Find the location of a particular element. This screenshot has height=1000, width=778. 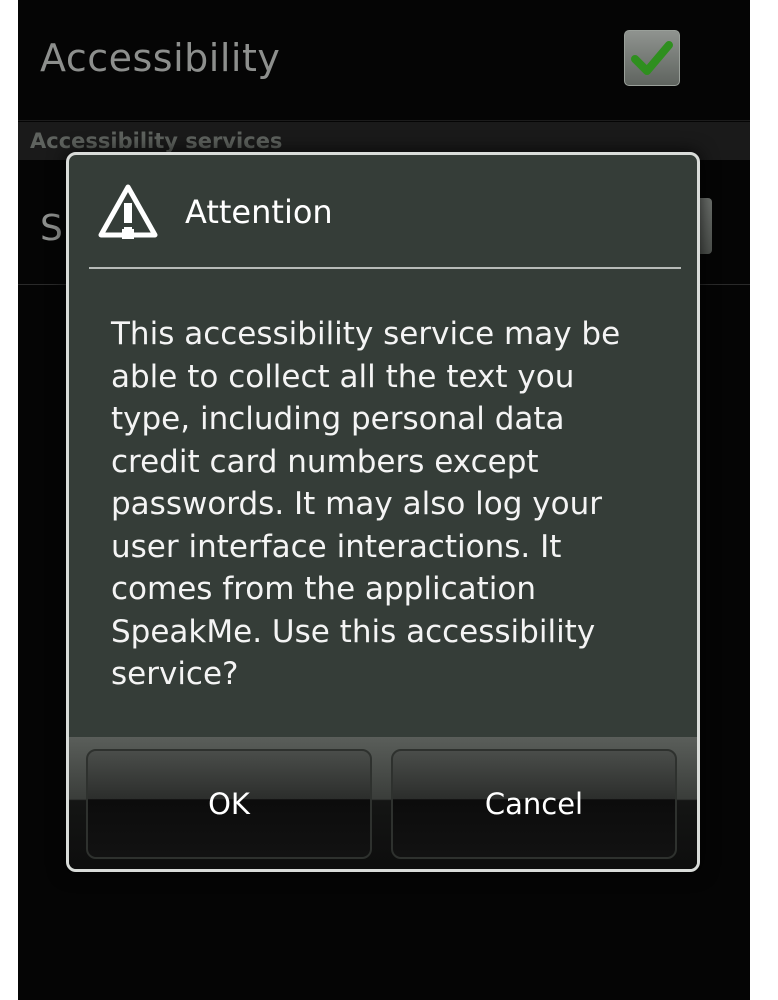

dialog-title: Attention is located at coordinates (259, 212).